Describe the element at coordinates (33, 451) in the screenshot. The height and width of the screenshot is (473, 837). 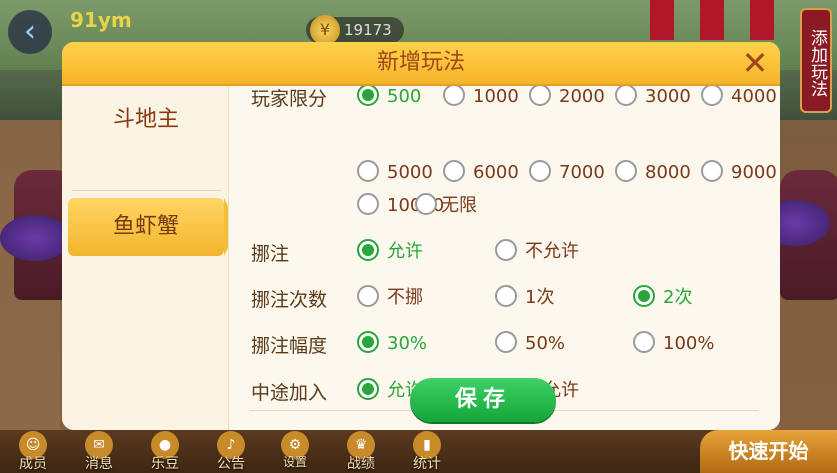
I see `tab-members: ☺ 成员` at that location.